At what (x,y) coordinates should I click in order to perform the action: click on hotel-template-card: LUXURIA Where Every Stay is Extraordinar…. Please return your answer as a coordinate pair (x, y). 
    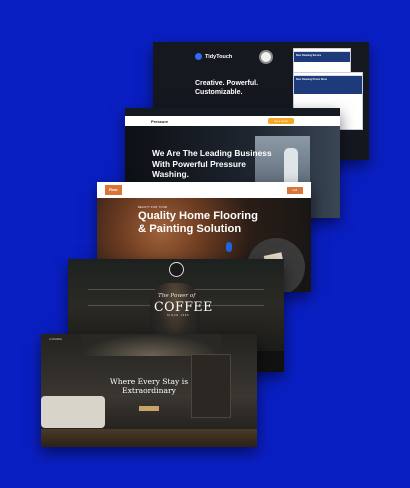
    Looking at the image, I should click on (149, 390).